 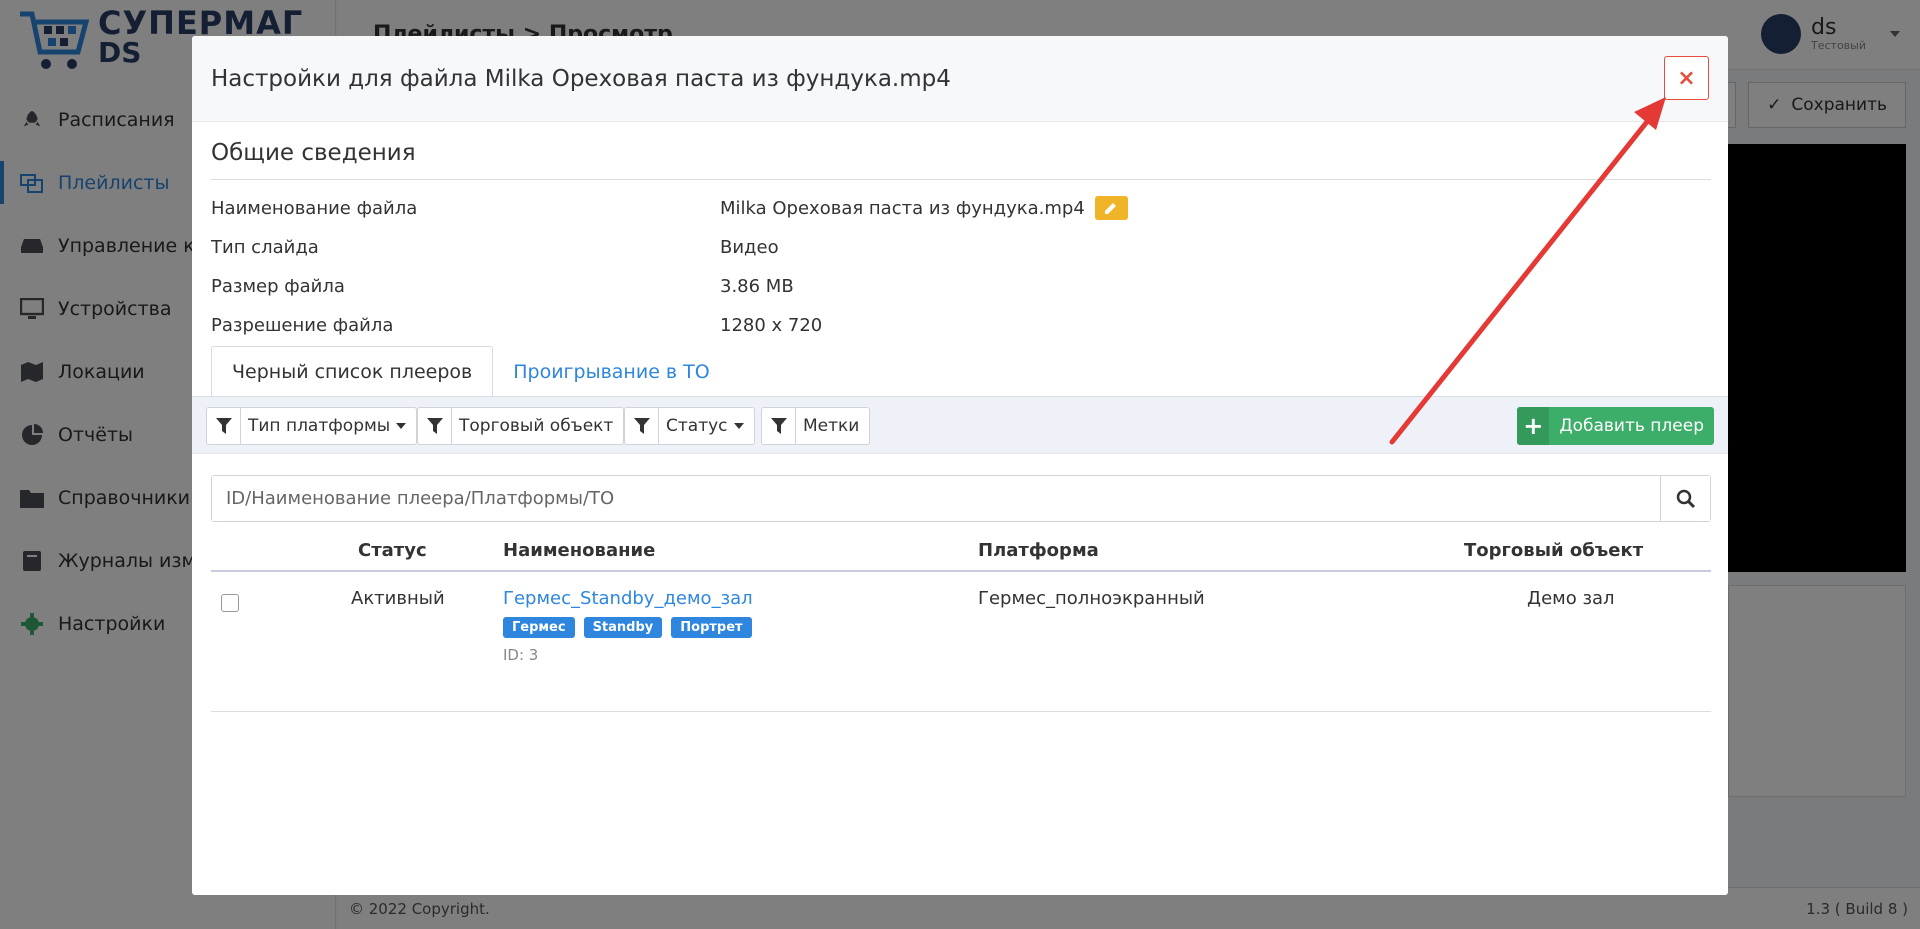 I want to click on search-box, so click(x=961, y=498).